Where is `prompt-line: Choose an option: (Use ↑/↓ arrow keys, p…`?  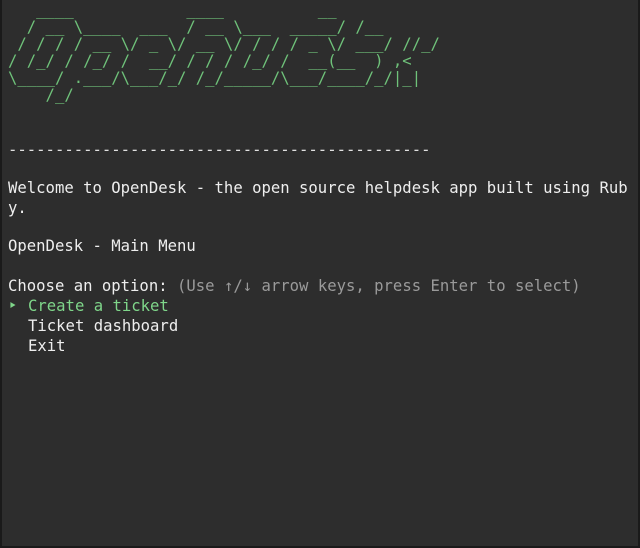
prompt-line: Choose an option: (Use ↑/↓ arrow keys, p… is located at coordinates (294, 286).